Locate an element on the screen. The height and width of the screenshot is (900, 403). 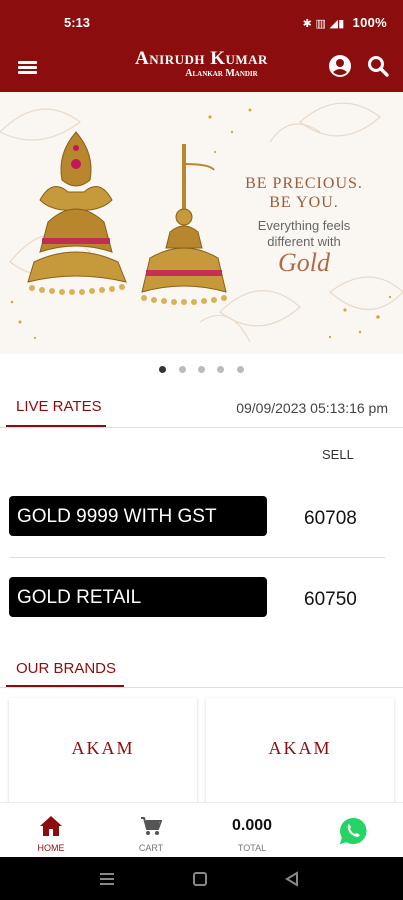
home-icon is located at coordinates (51, 826).